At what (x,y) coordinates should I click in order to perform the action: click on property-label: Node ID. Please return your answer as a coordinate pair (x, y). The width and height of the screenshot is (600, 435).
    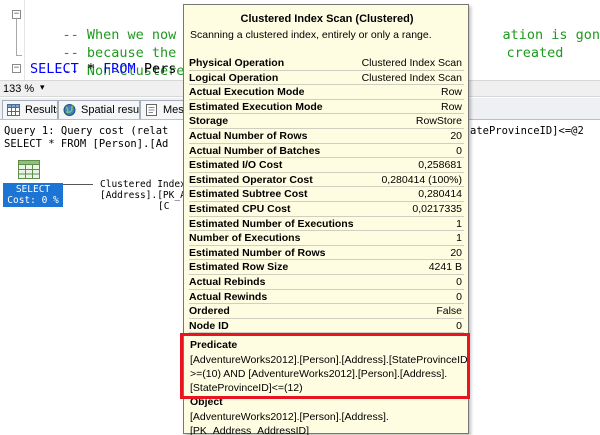
    Looking at the image, I should click on (209, 325).